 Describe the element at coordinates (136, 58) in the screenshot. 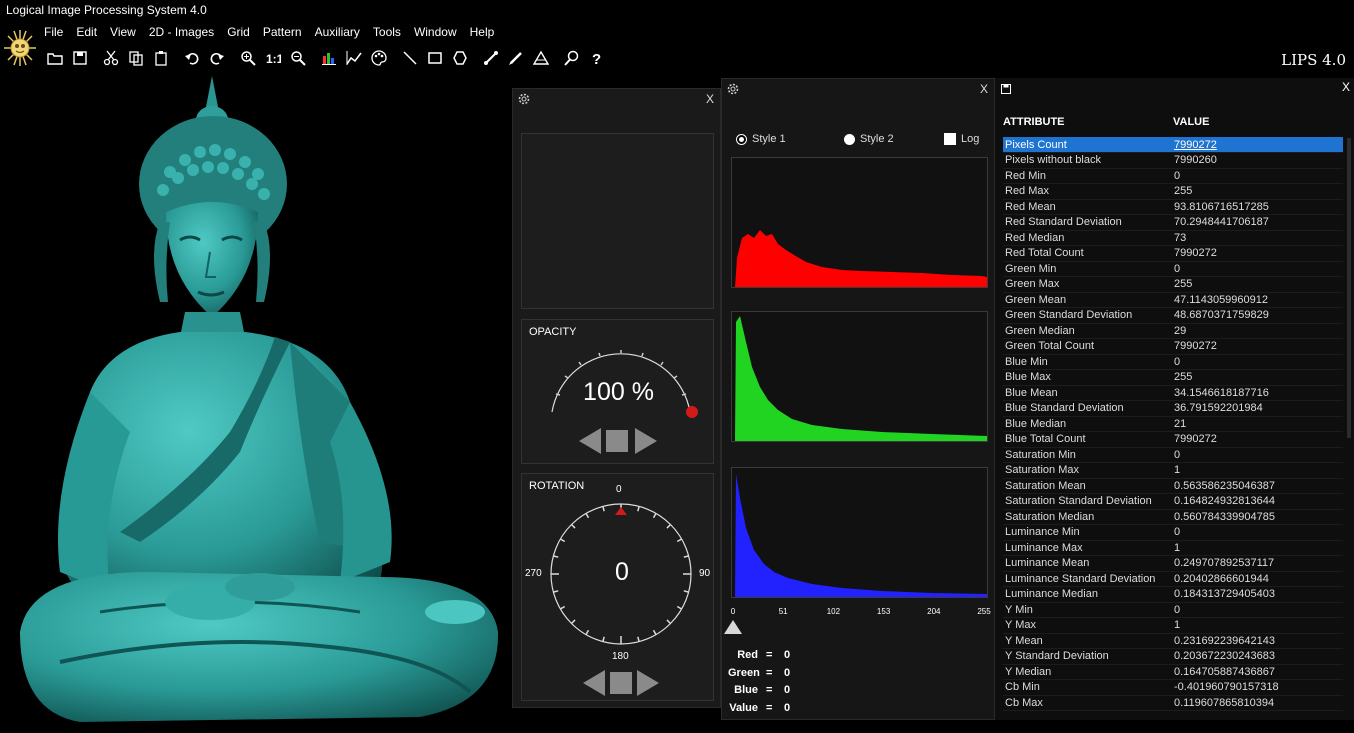

I see `copy-icon` at that location.